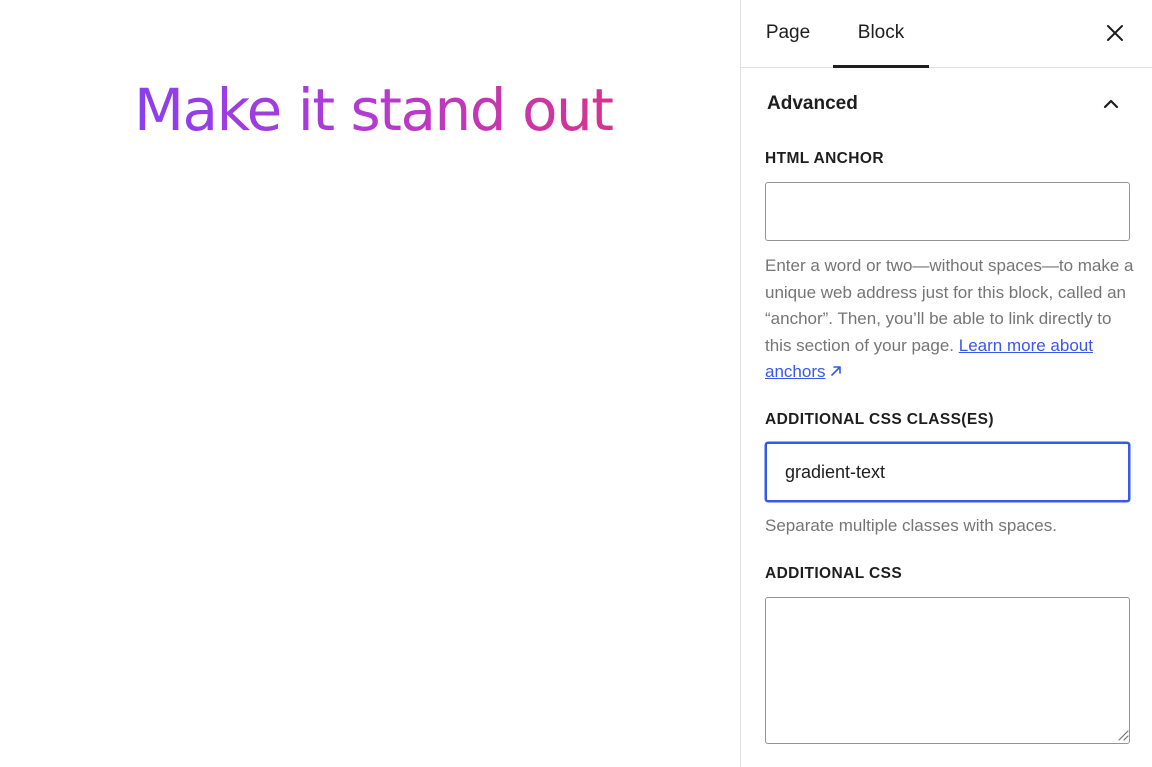 This screenshot has width=1152, height=767. I want to click on resize-handle-icon, so click(1123, 735).